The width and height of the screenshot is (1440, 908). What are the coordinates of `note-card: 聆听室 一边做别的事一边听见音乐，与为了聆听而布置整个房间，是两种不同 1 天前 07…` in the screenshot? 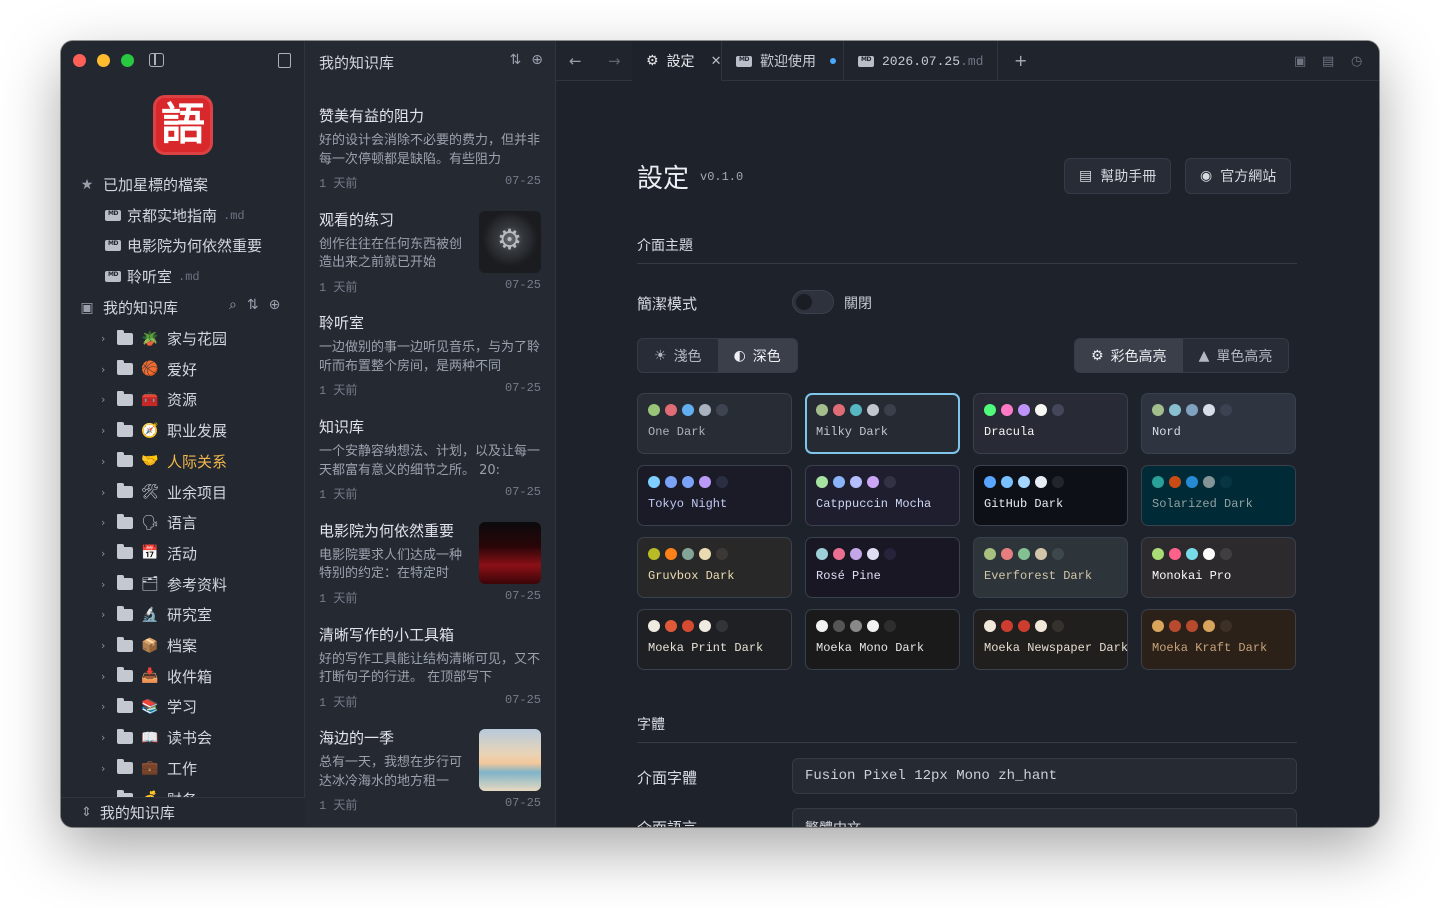 It's located at (430, 355).